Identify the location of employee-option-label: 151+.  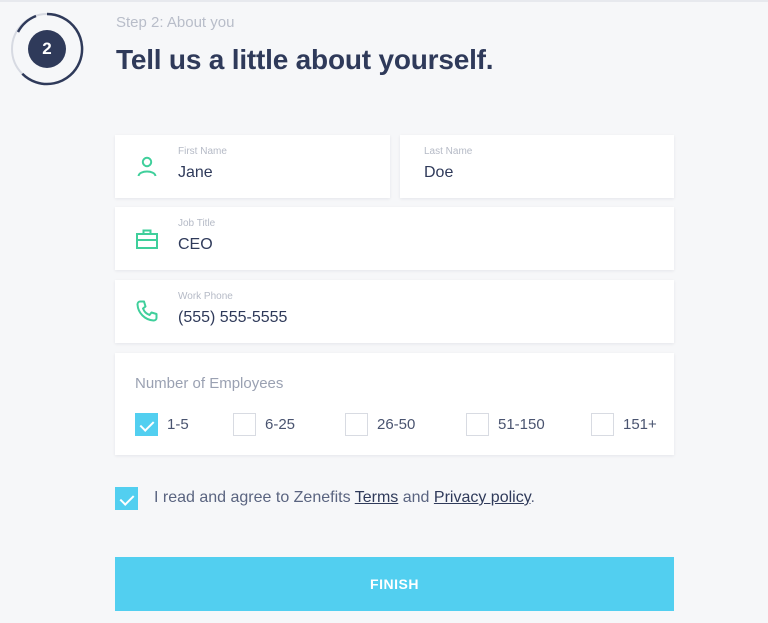
(640, 424).